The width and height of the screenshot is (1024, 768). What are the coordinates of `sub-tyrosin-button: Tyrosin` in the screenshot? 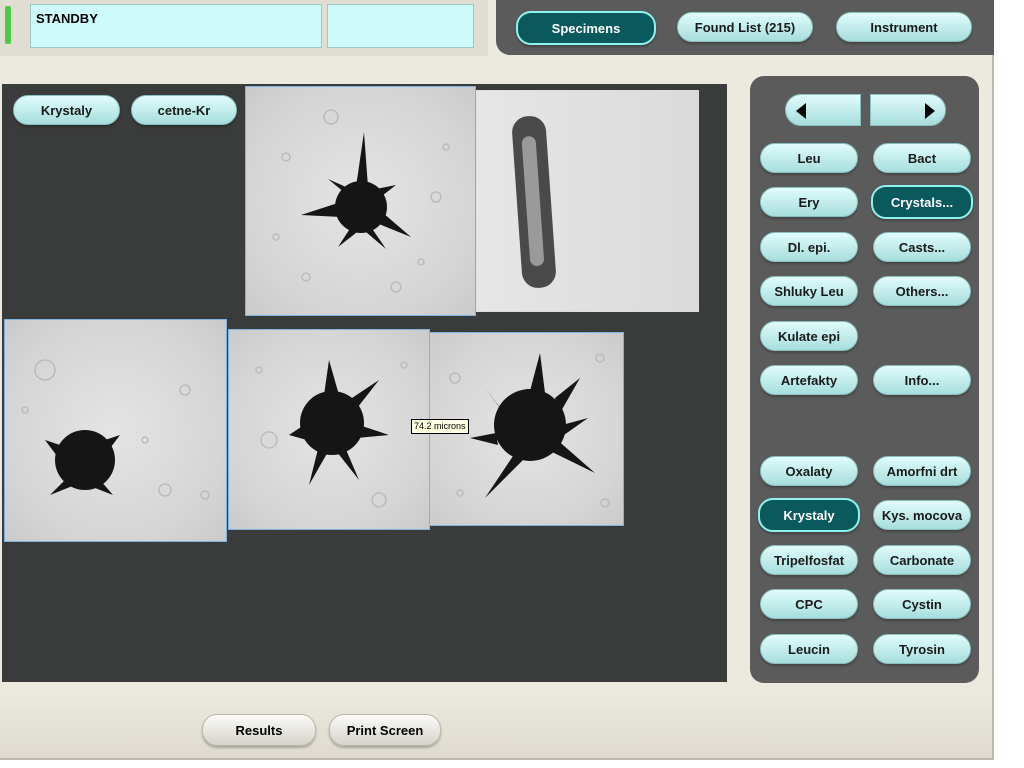 It's located at (922, 649).